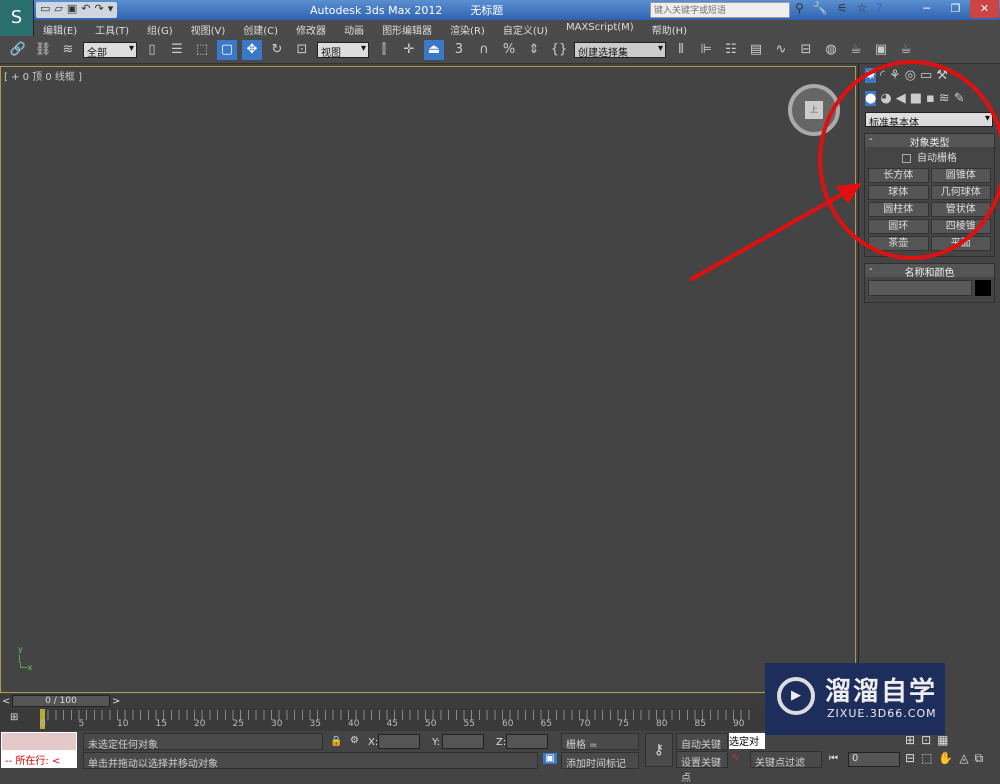 The height and width of the screenshot is (784, 1000). What do you see at coordinates (277, 50) in the screenshot?
I see `select-rotate-icon: ↻` at bounding box center [277, 50].